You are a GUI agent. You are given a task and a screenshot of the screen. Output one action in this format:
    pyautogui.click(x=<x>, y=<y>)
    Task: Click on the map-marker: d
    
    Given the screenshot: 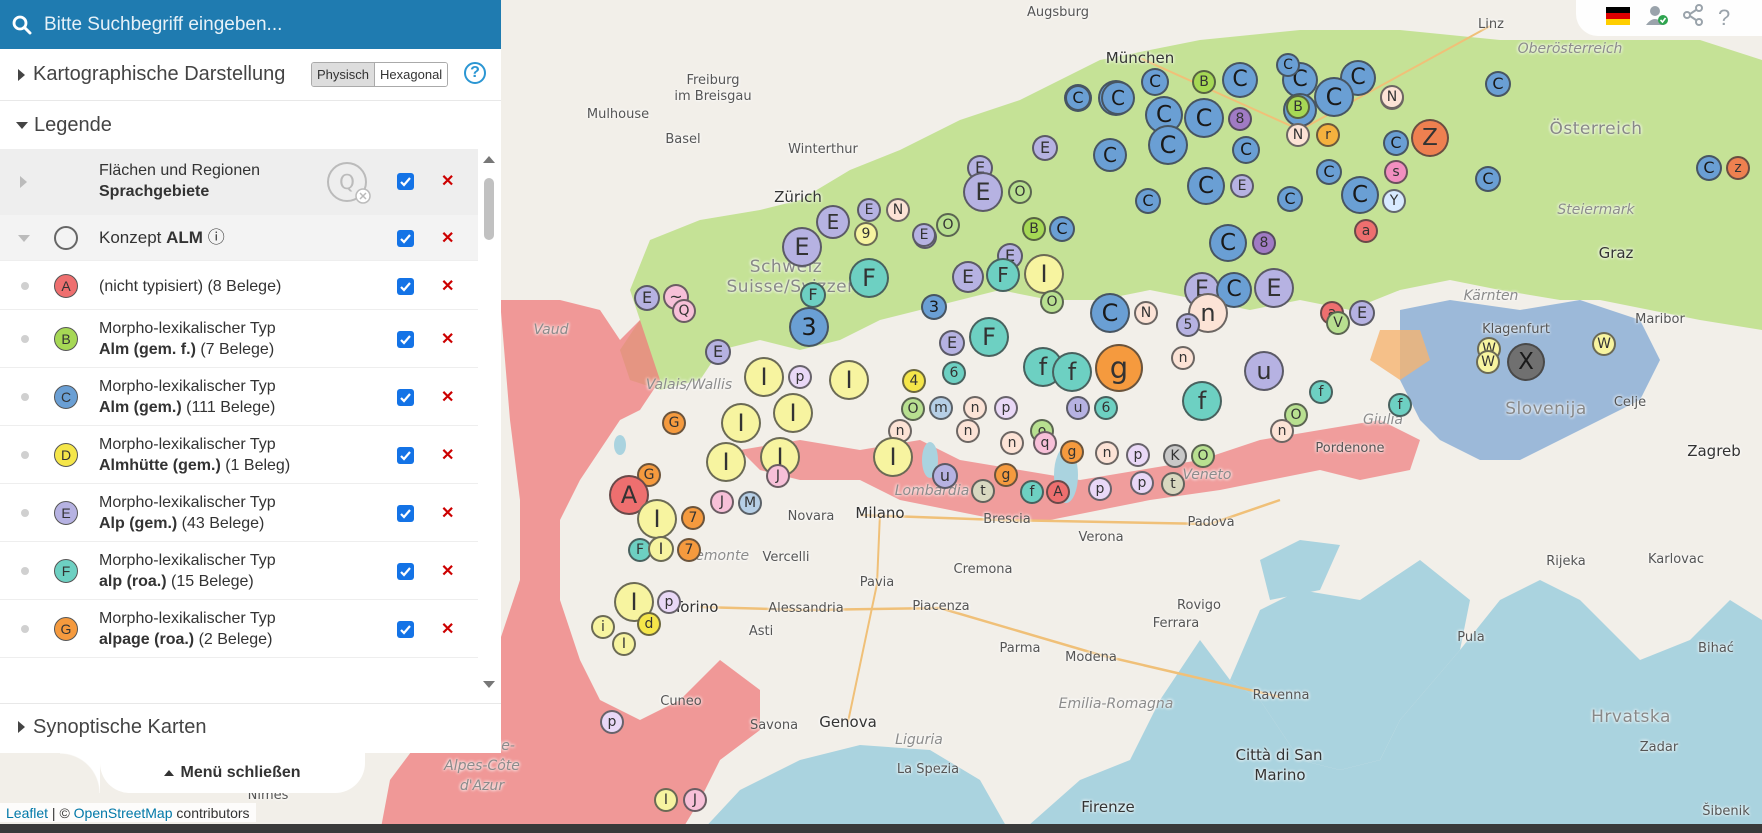 What is the action you would take?
    pyautogui.click(x=649, y=624)
    